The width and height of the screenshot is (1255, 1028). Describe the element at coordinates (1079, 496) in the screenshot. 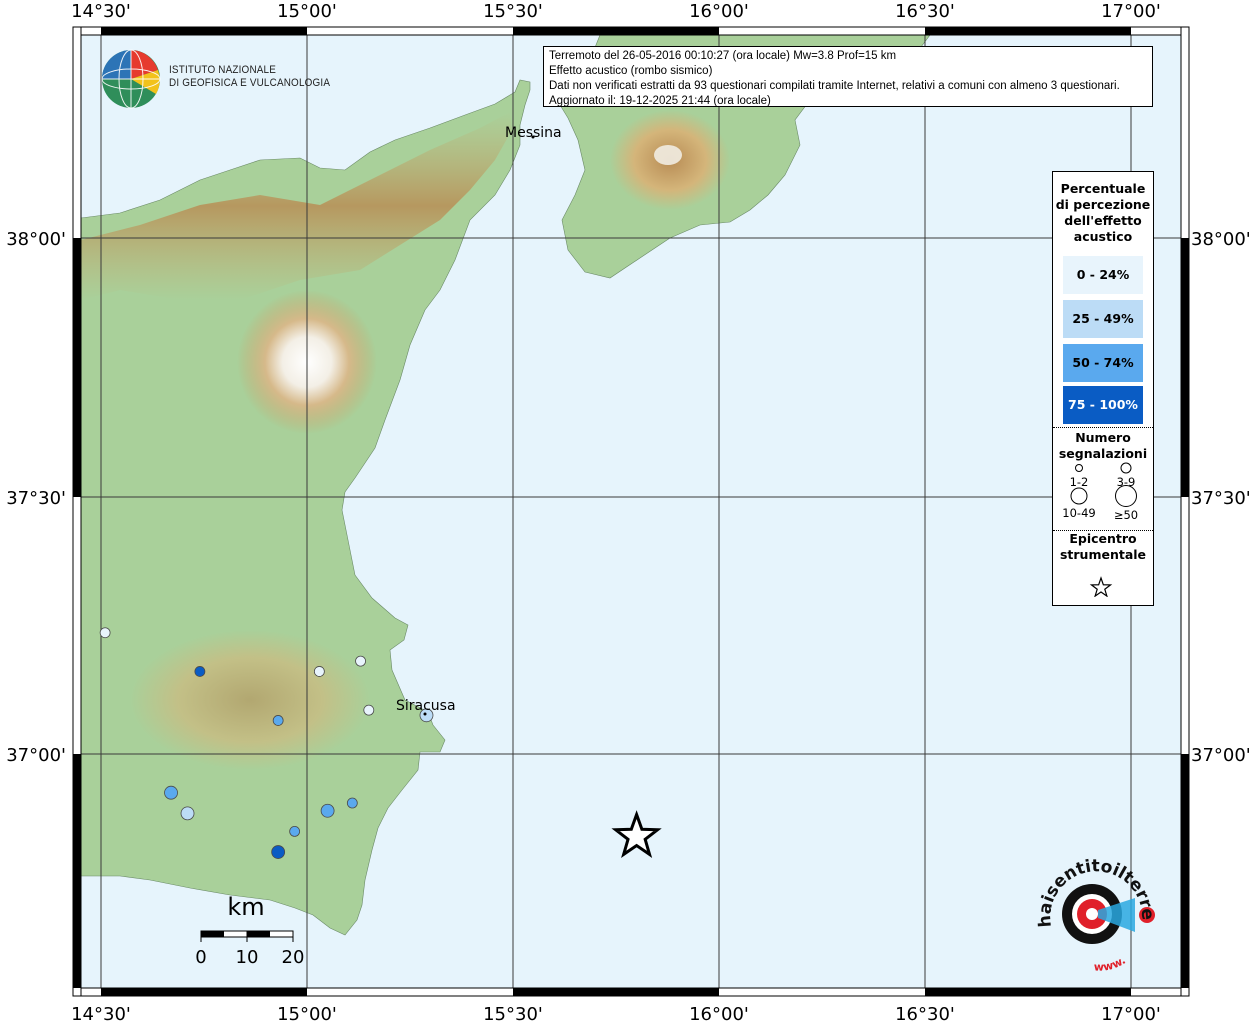

I see `count-symbol-large` at that location.